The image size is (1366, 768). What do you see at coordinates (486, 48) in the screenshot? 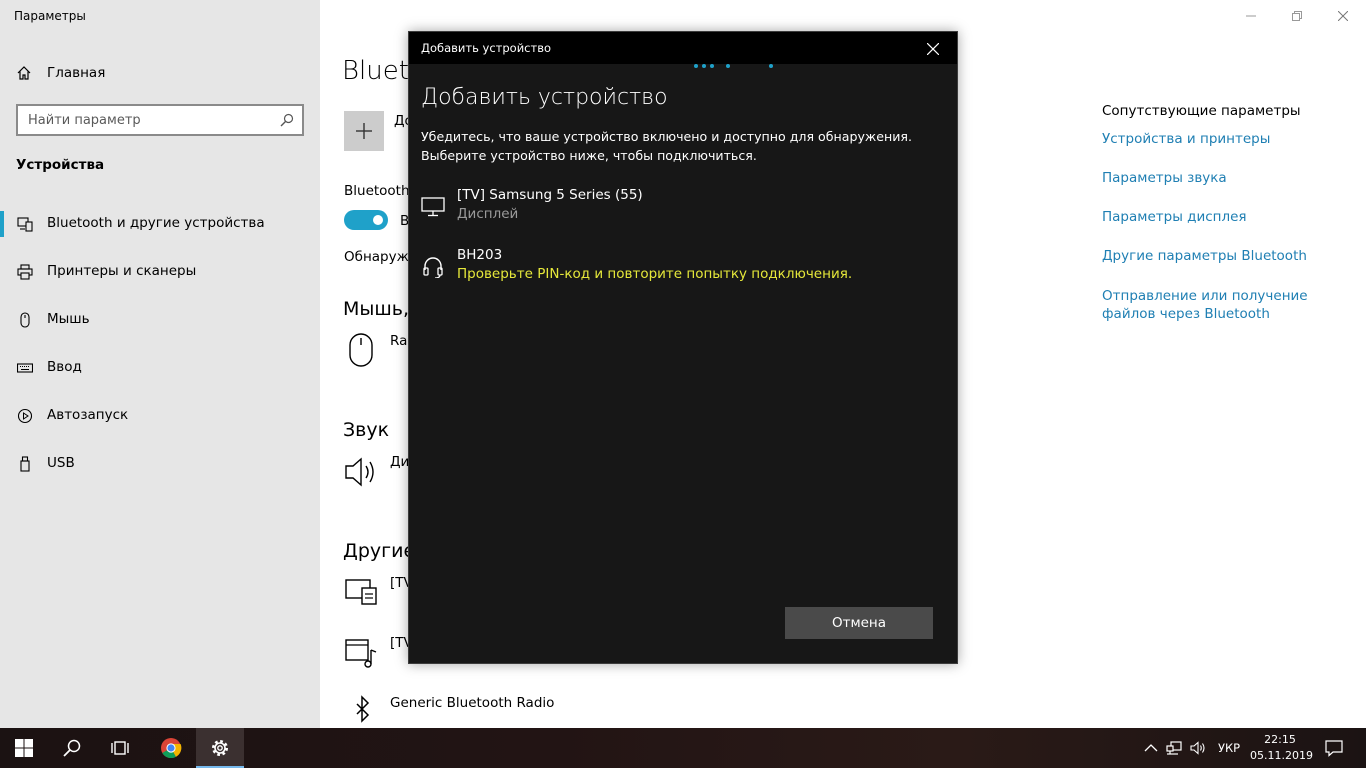
I see `dialog-titlebar-text: Добавить устройство` at bounding box center [486, 48].